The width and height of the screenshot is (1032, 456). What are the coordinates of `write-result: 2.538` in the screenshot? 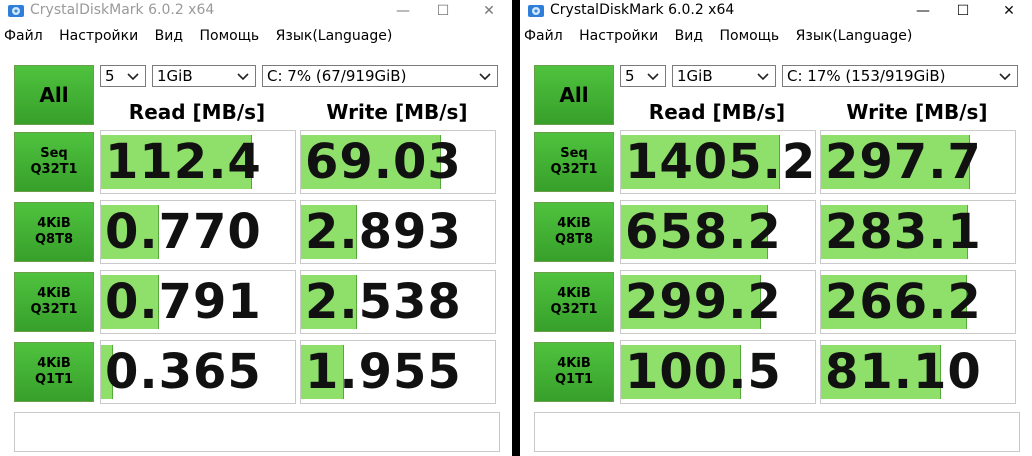 It's located at (398, 302).